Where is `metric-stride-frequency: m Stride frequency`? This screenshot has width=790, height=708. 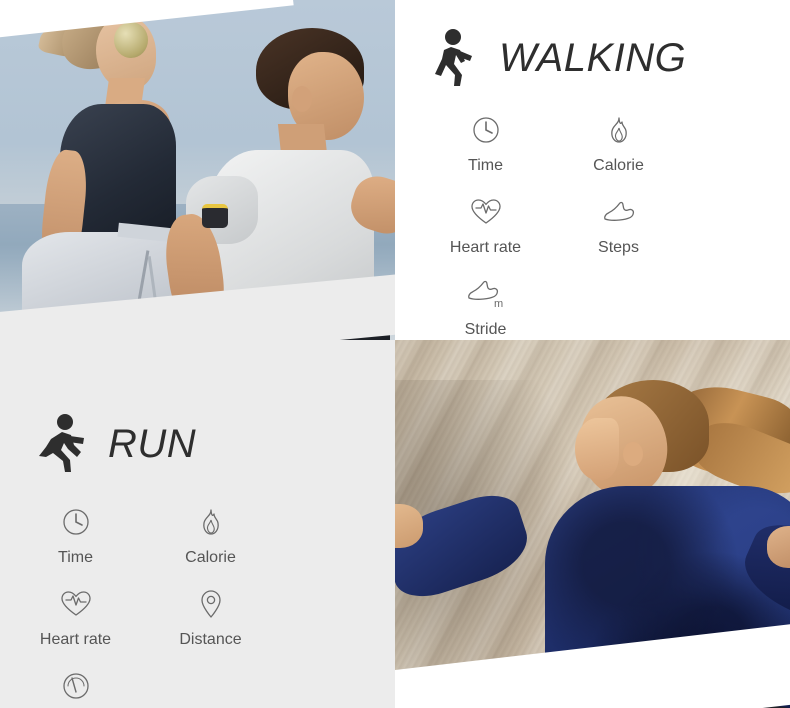 metric-stride-frequency: m Stride frequency is located at coordinates (485, 308).